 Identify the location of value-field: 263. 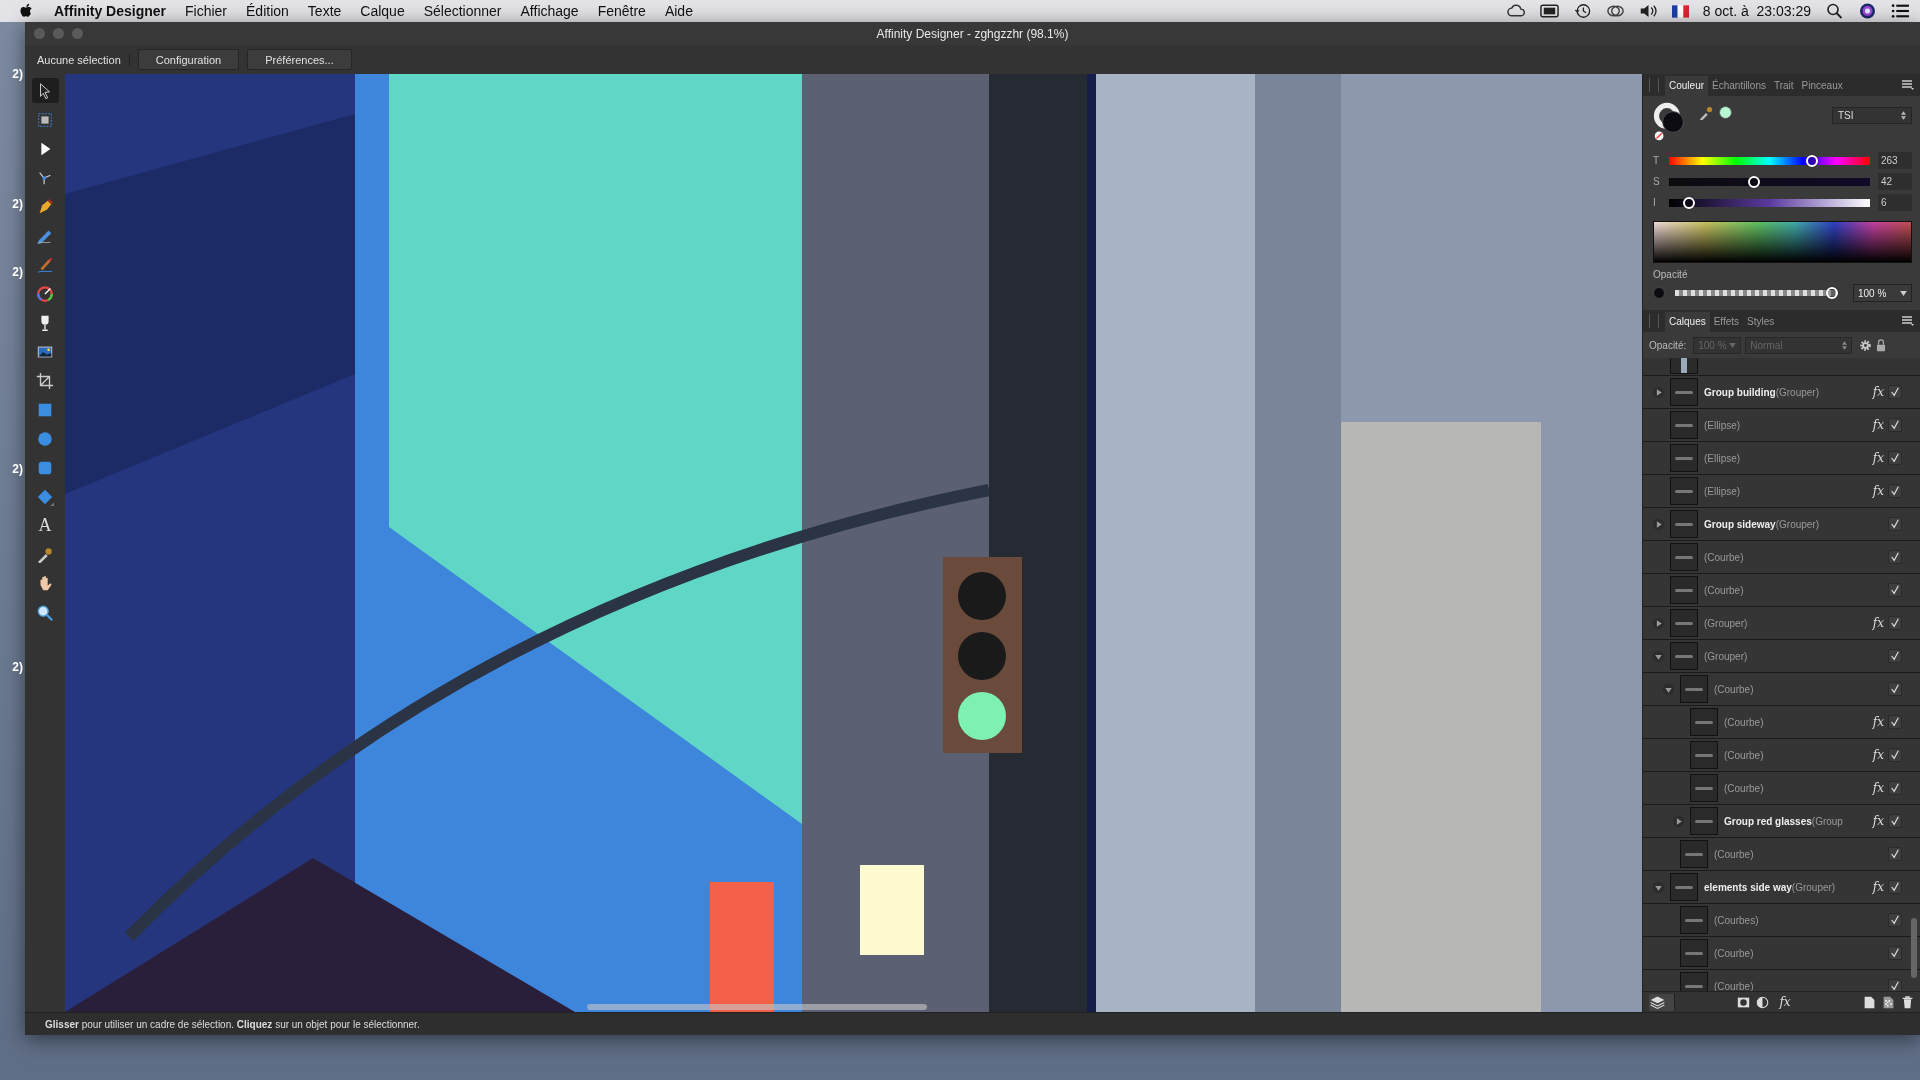
(1895, 160).